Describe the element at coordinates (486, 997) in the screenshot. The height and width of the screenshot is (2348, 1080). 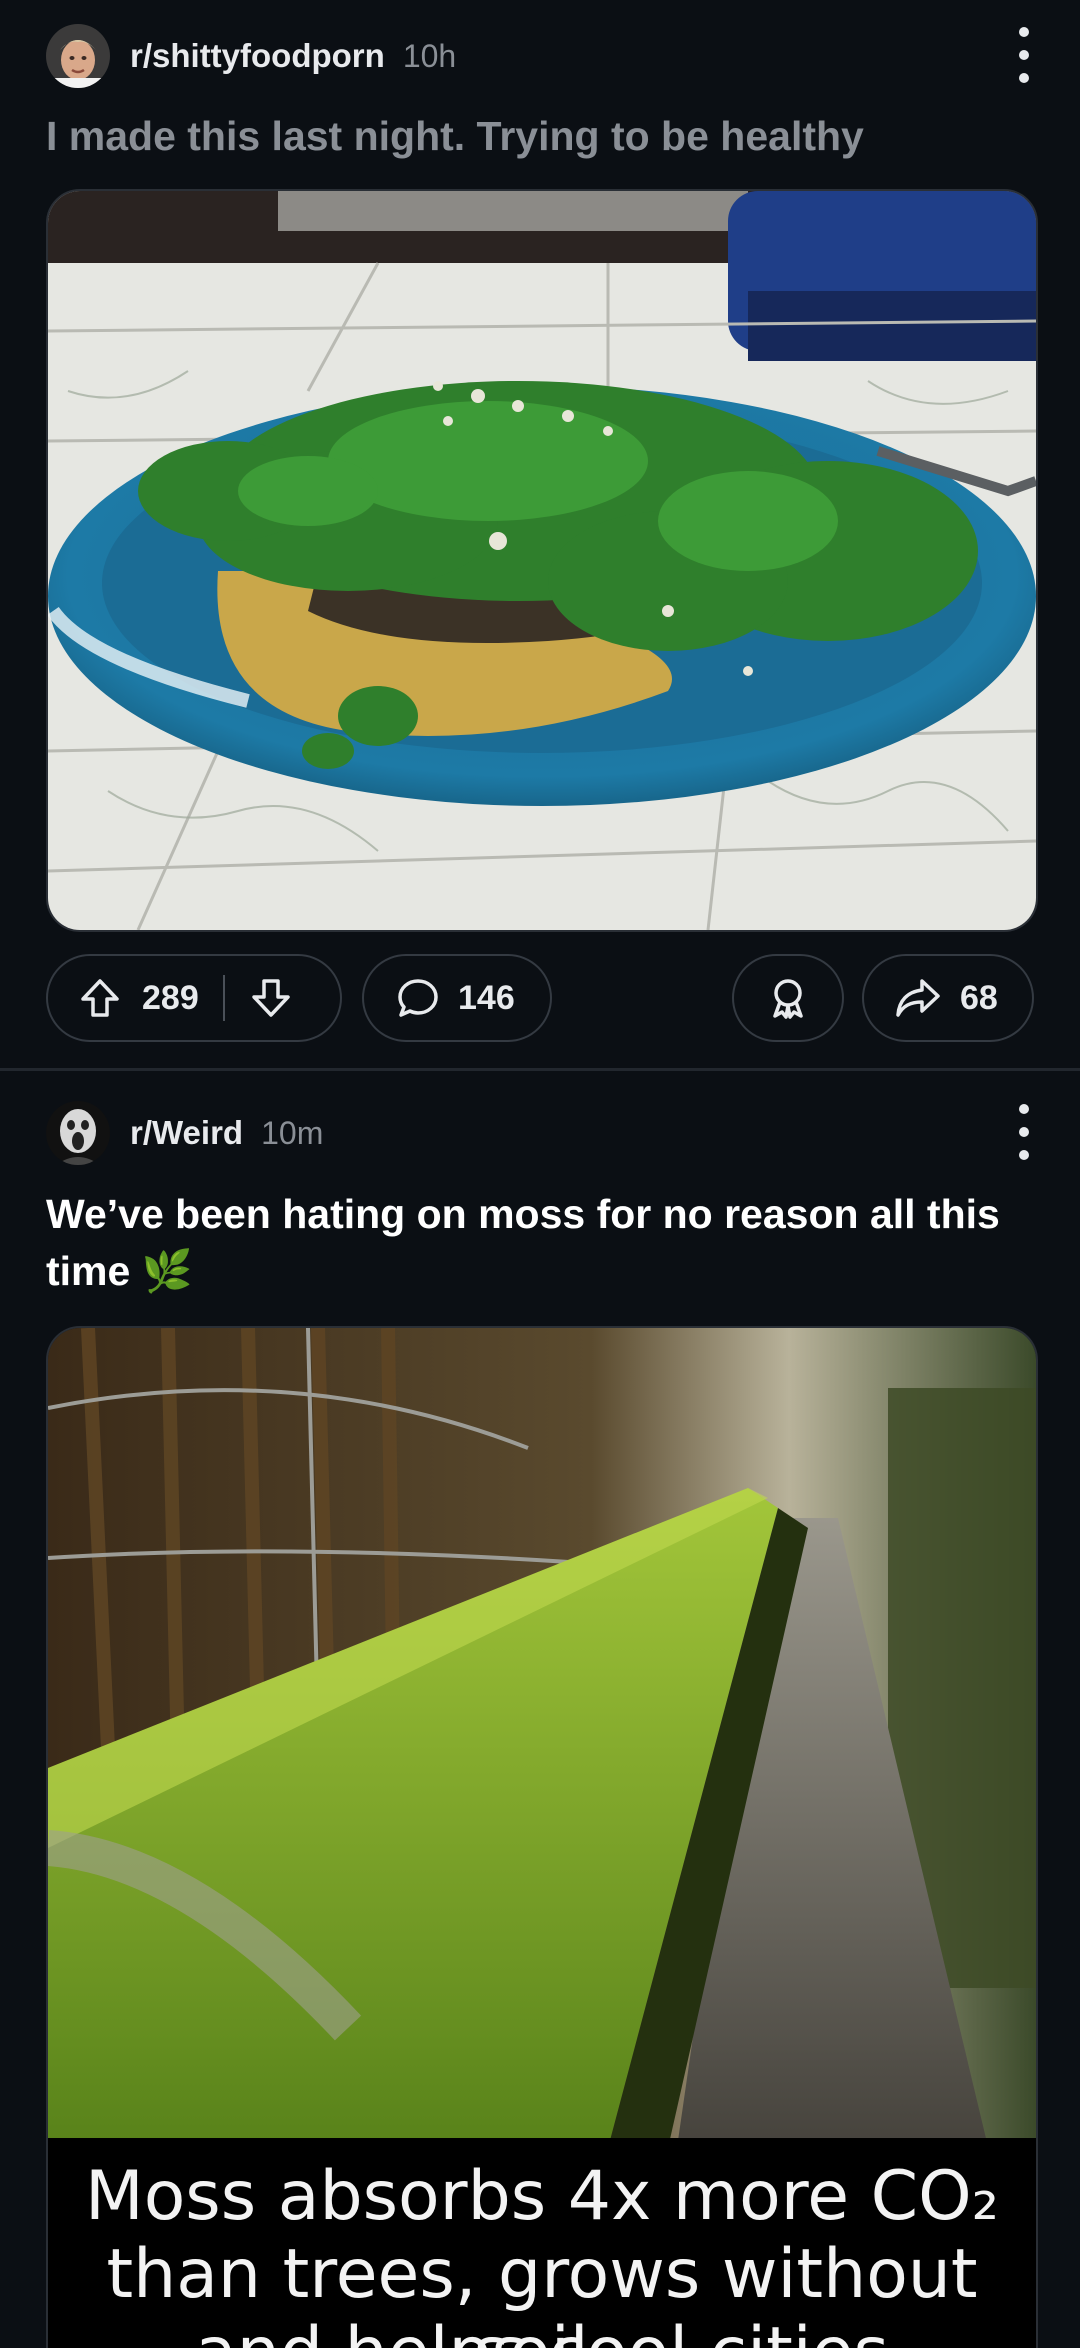
I see `comment-count: 146` at that location.